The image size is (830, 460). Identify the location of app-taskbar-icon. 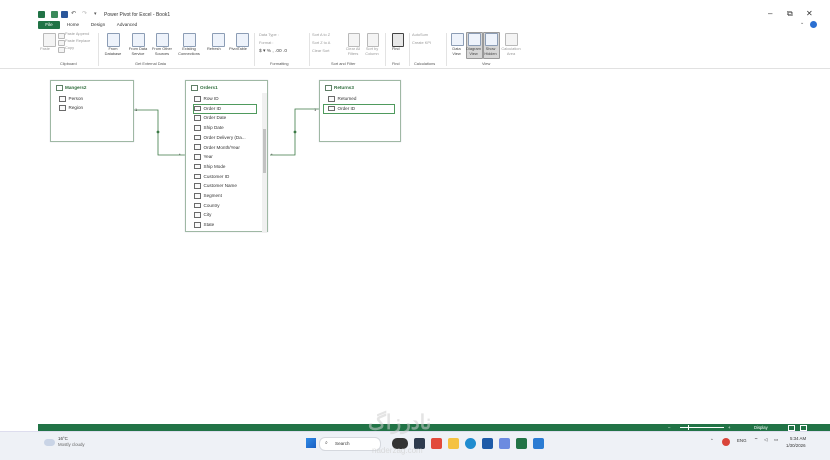
(538, 443).